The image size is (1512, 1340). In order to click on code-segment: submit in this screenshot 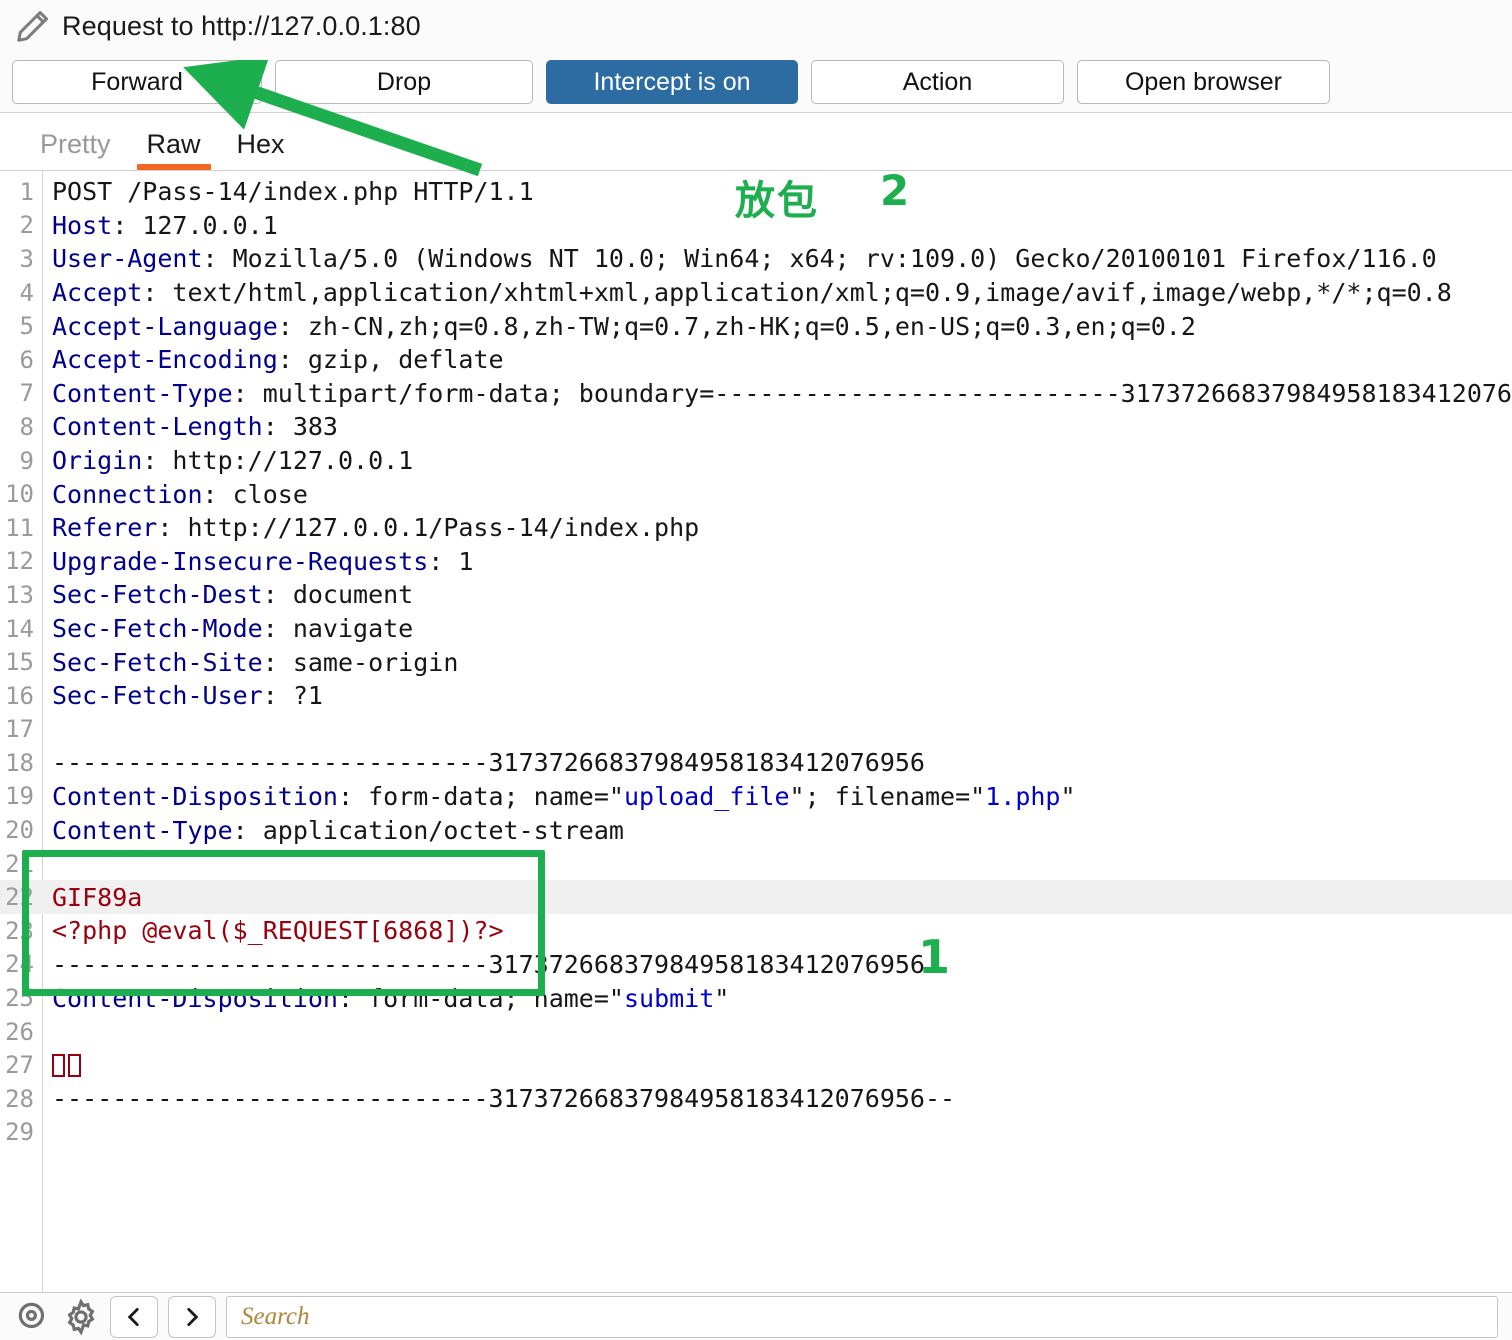, I will do `click(669, 998)`.